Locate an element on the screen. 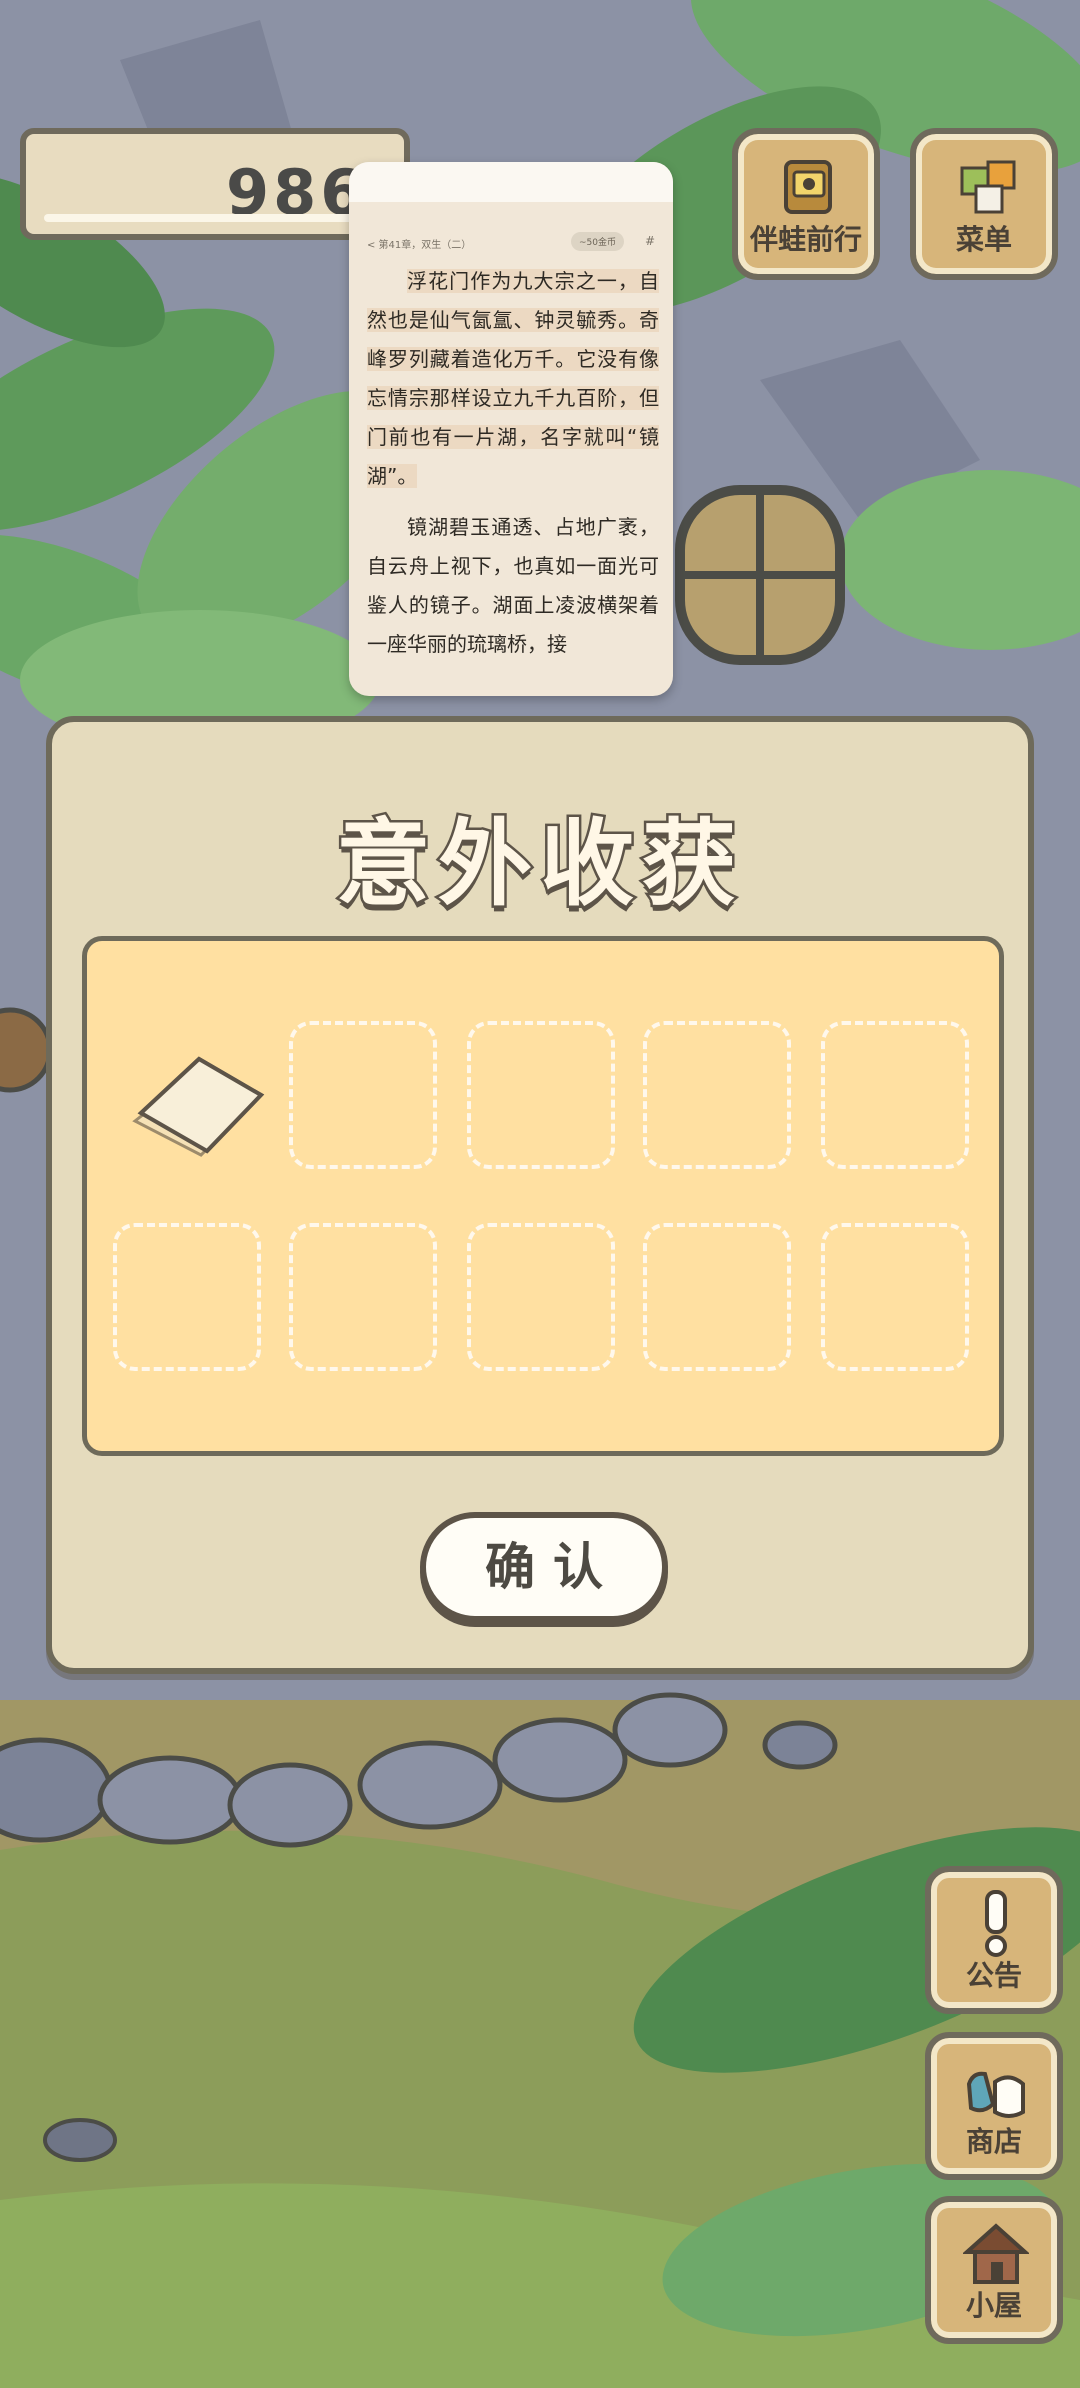  exclamation-icon is located at coordinates (996, 1923).